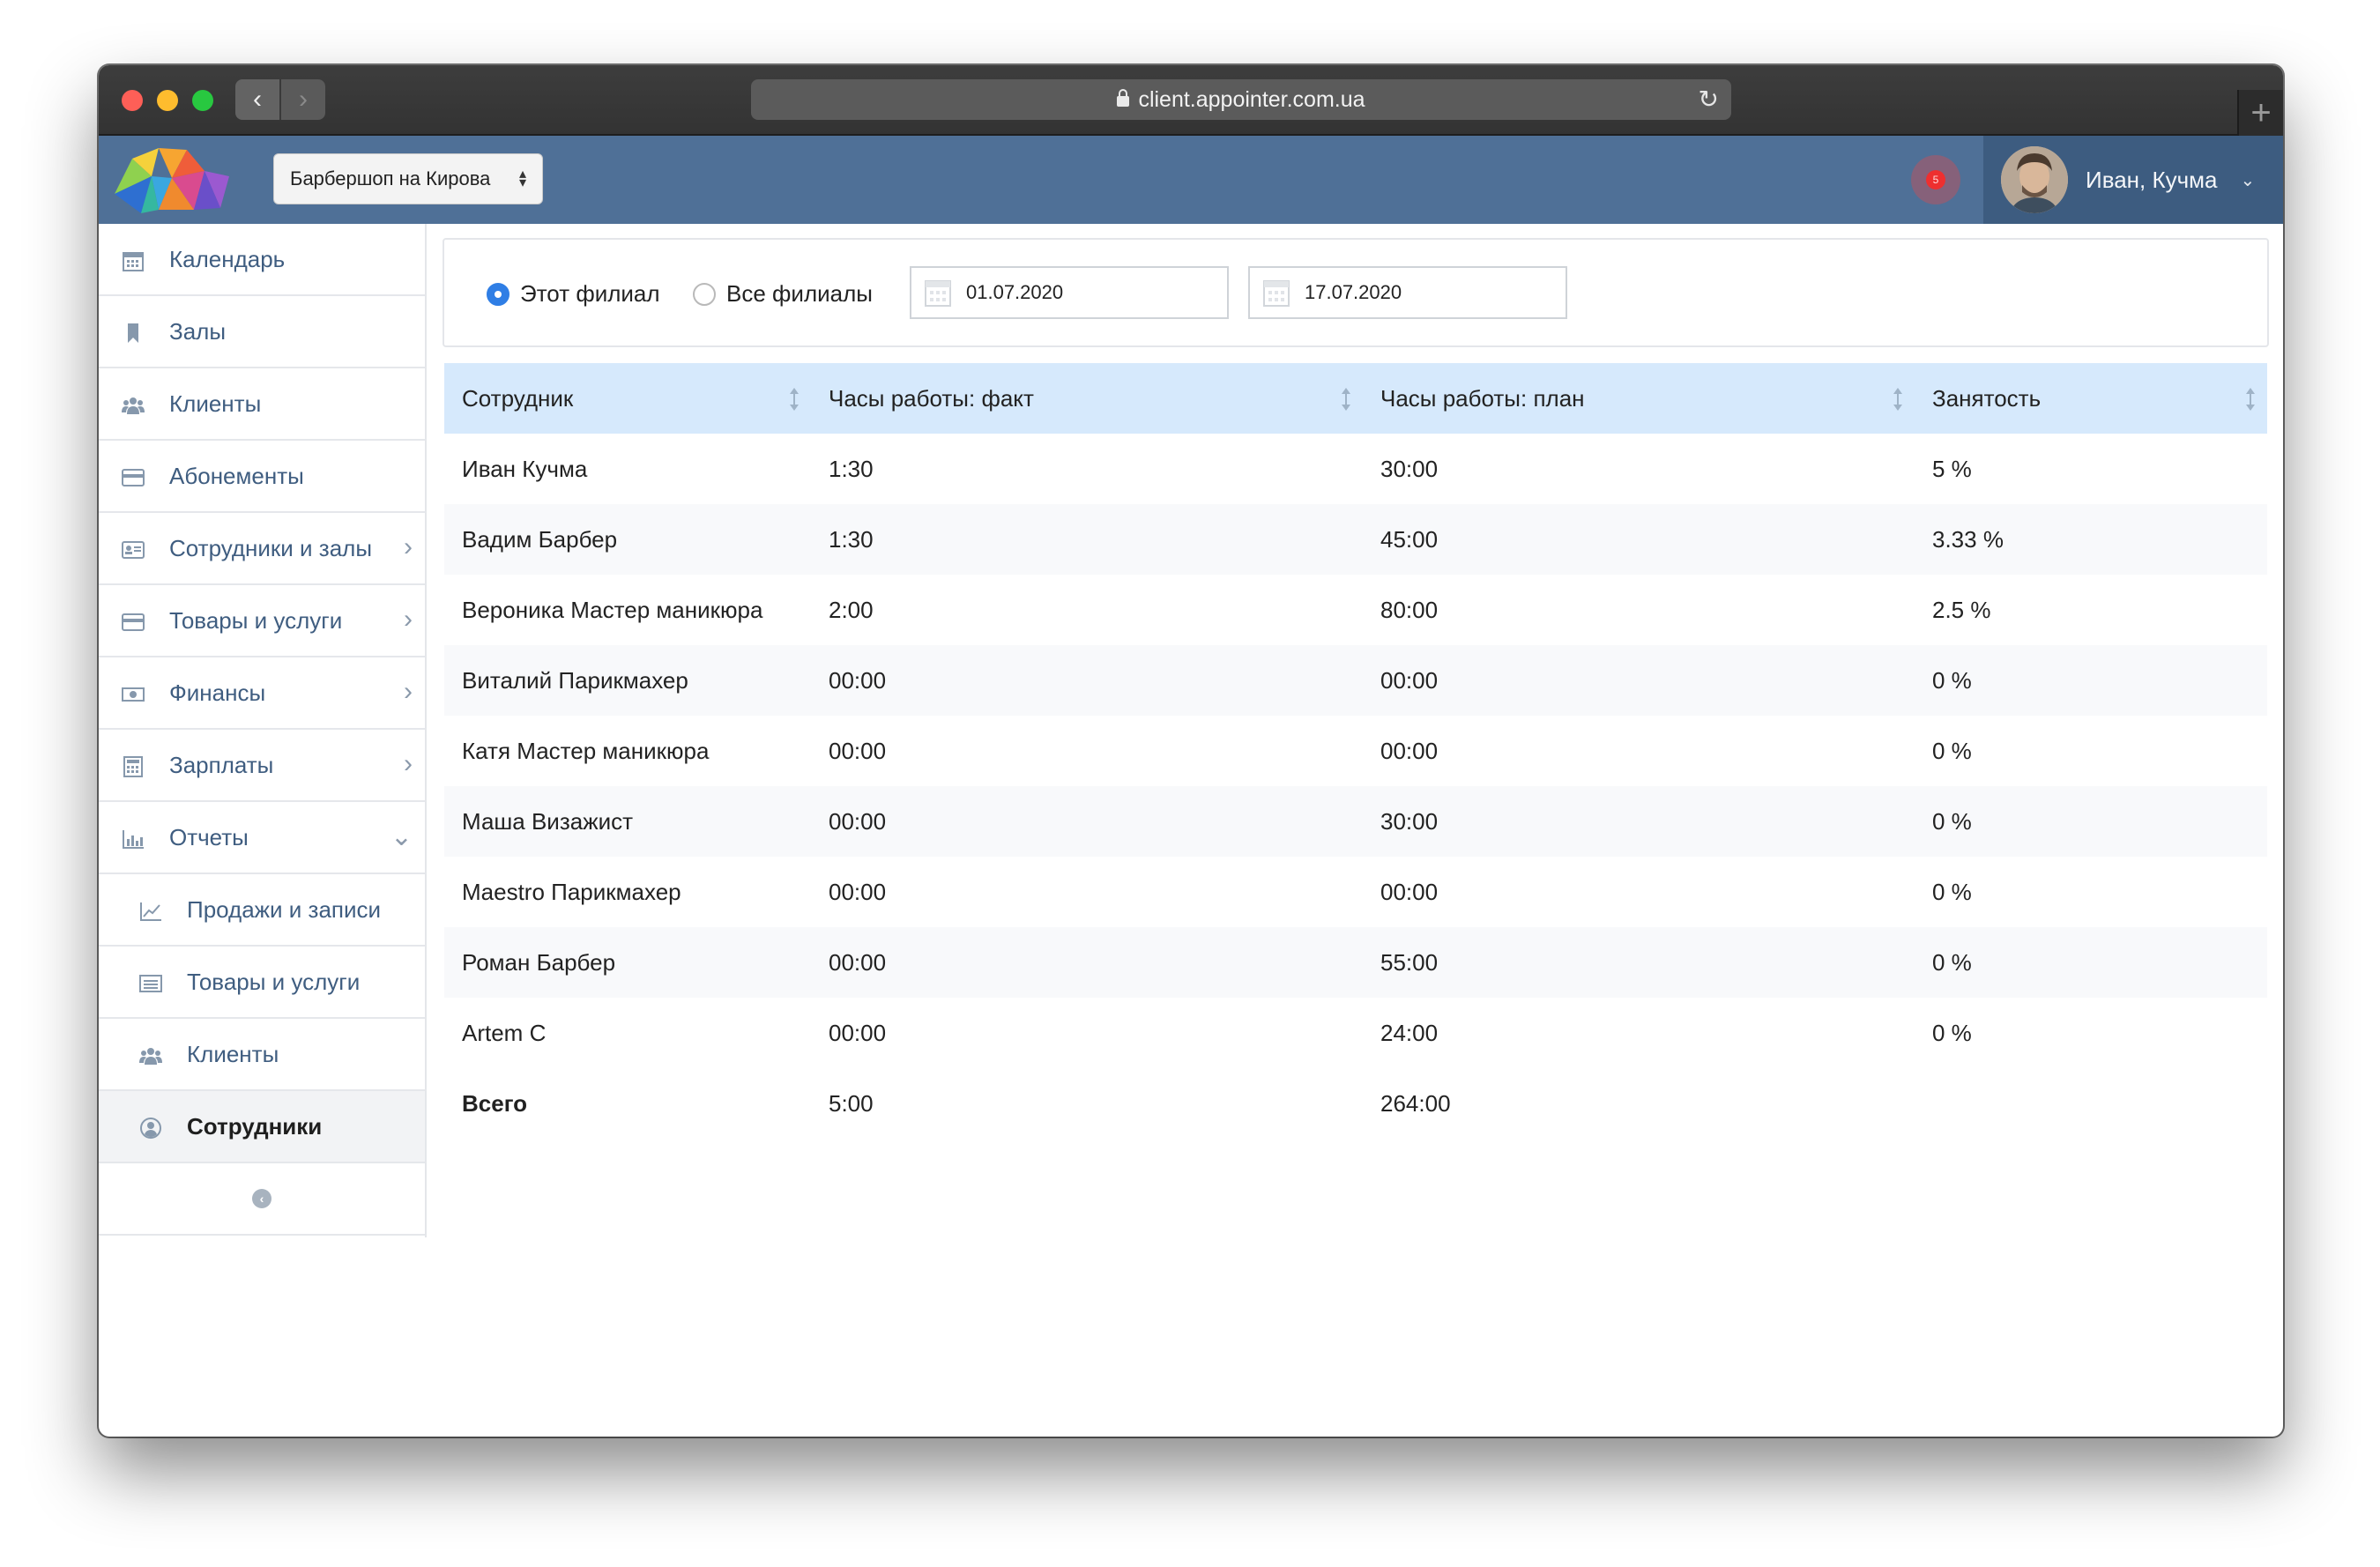  Describe the element at coordinates (851, 468) in the screenshot. I see `cell-hours-actual: 1:30` at that location.